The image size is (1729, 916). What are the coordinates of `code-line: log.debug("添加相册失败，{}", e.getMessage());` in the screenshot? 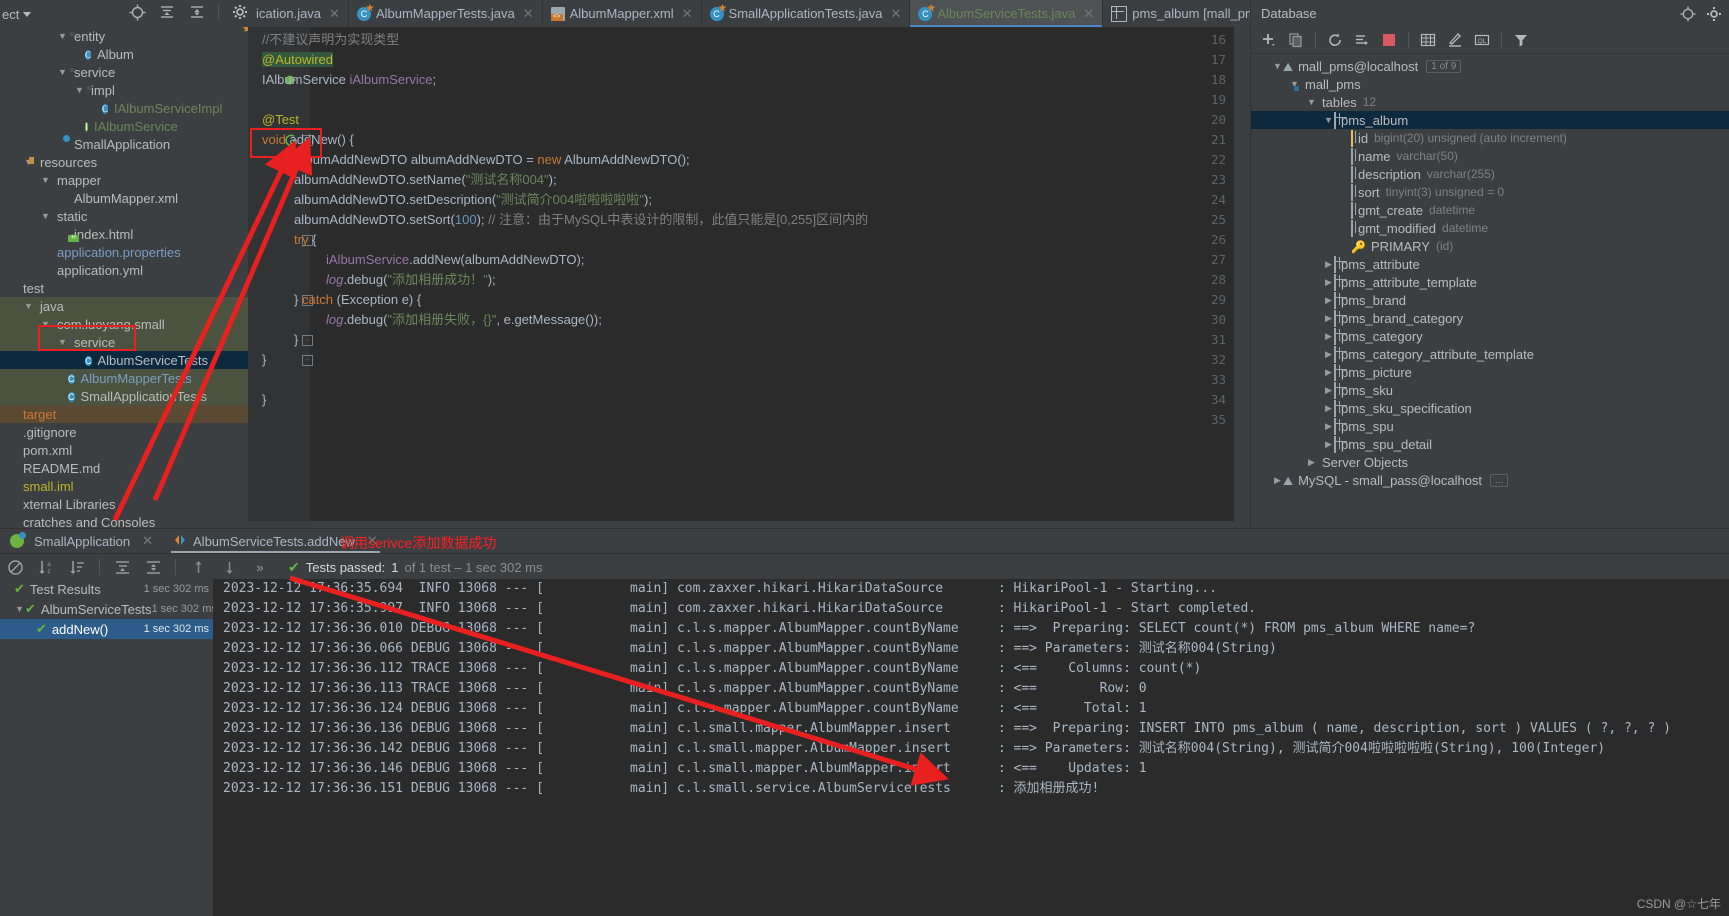 It's located at (464, 320).